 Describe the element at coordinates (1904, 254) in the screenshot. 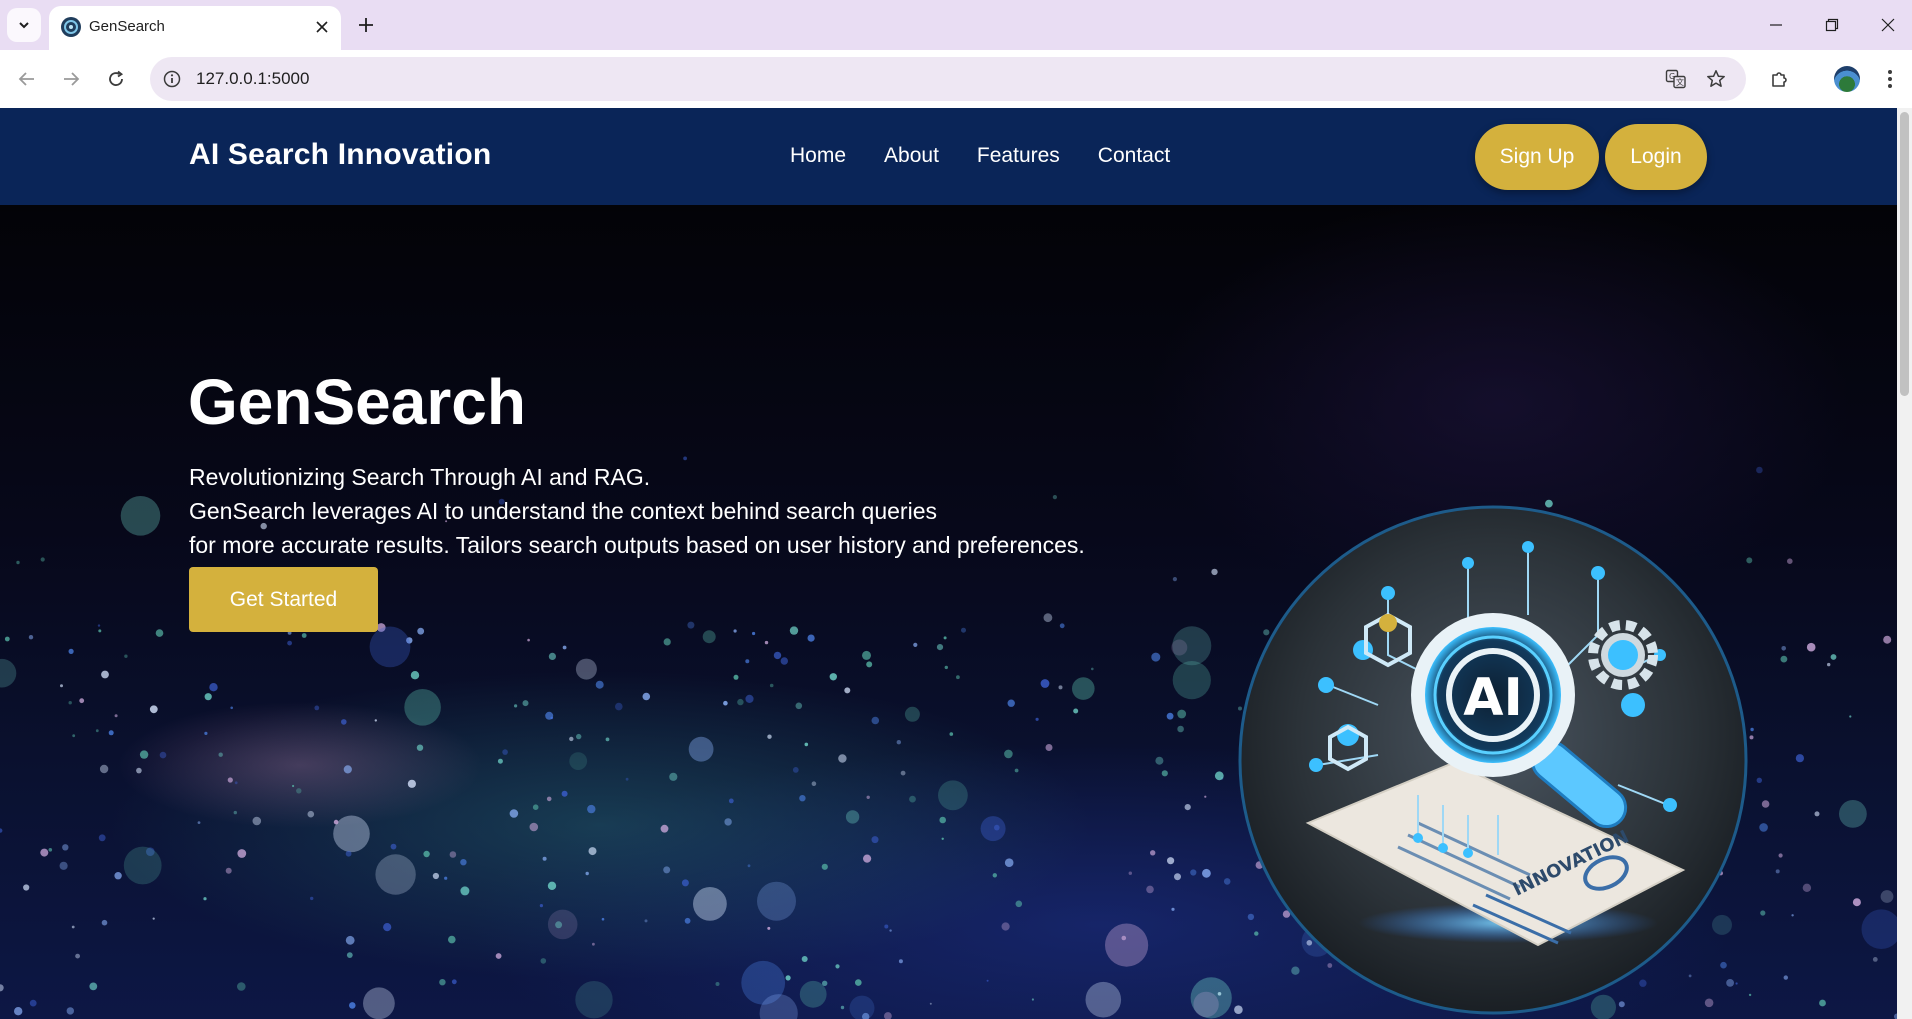

I see `scrollbar-thumb` at that location.